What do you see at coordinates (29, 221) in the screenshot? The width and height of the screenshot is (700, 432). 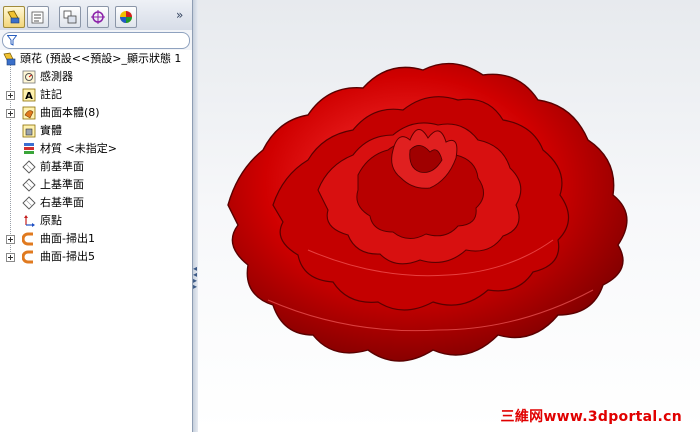 I see `origin-icon` at bounding box center [29, 221].